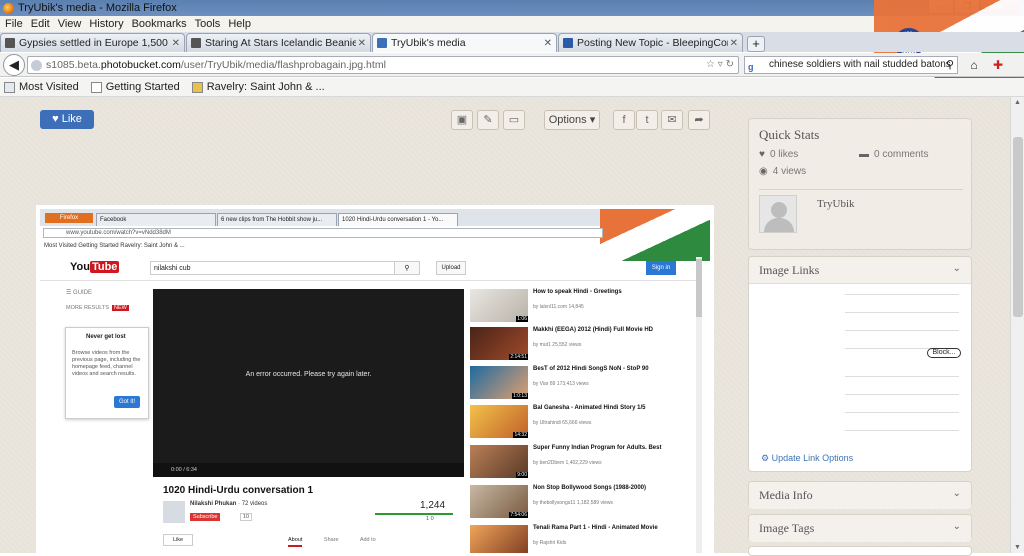 This screenshot has height=556, width=1024. What do you see at coordinates (778, 214) in the screenshot?
I see `user-avatar` at bounding box center [778, 214].